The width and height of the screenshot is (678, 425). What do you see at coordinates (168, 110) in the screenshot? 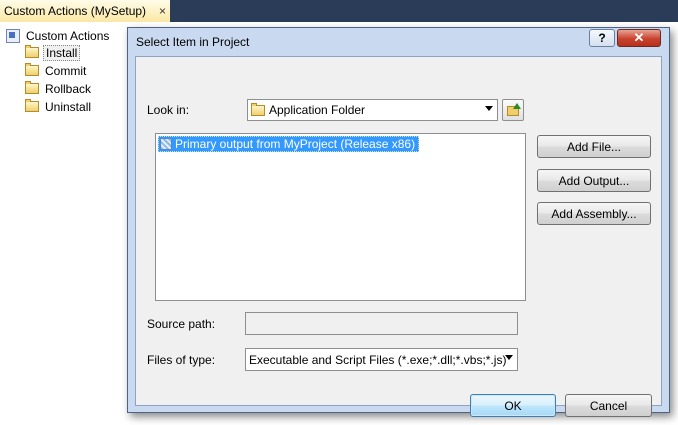
I see `look-in-label: Look in:` at bounding box center [168, 110].